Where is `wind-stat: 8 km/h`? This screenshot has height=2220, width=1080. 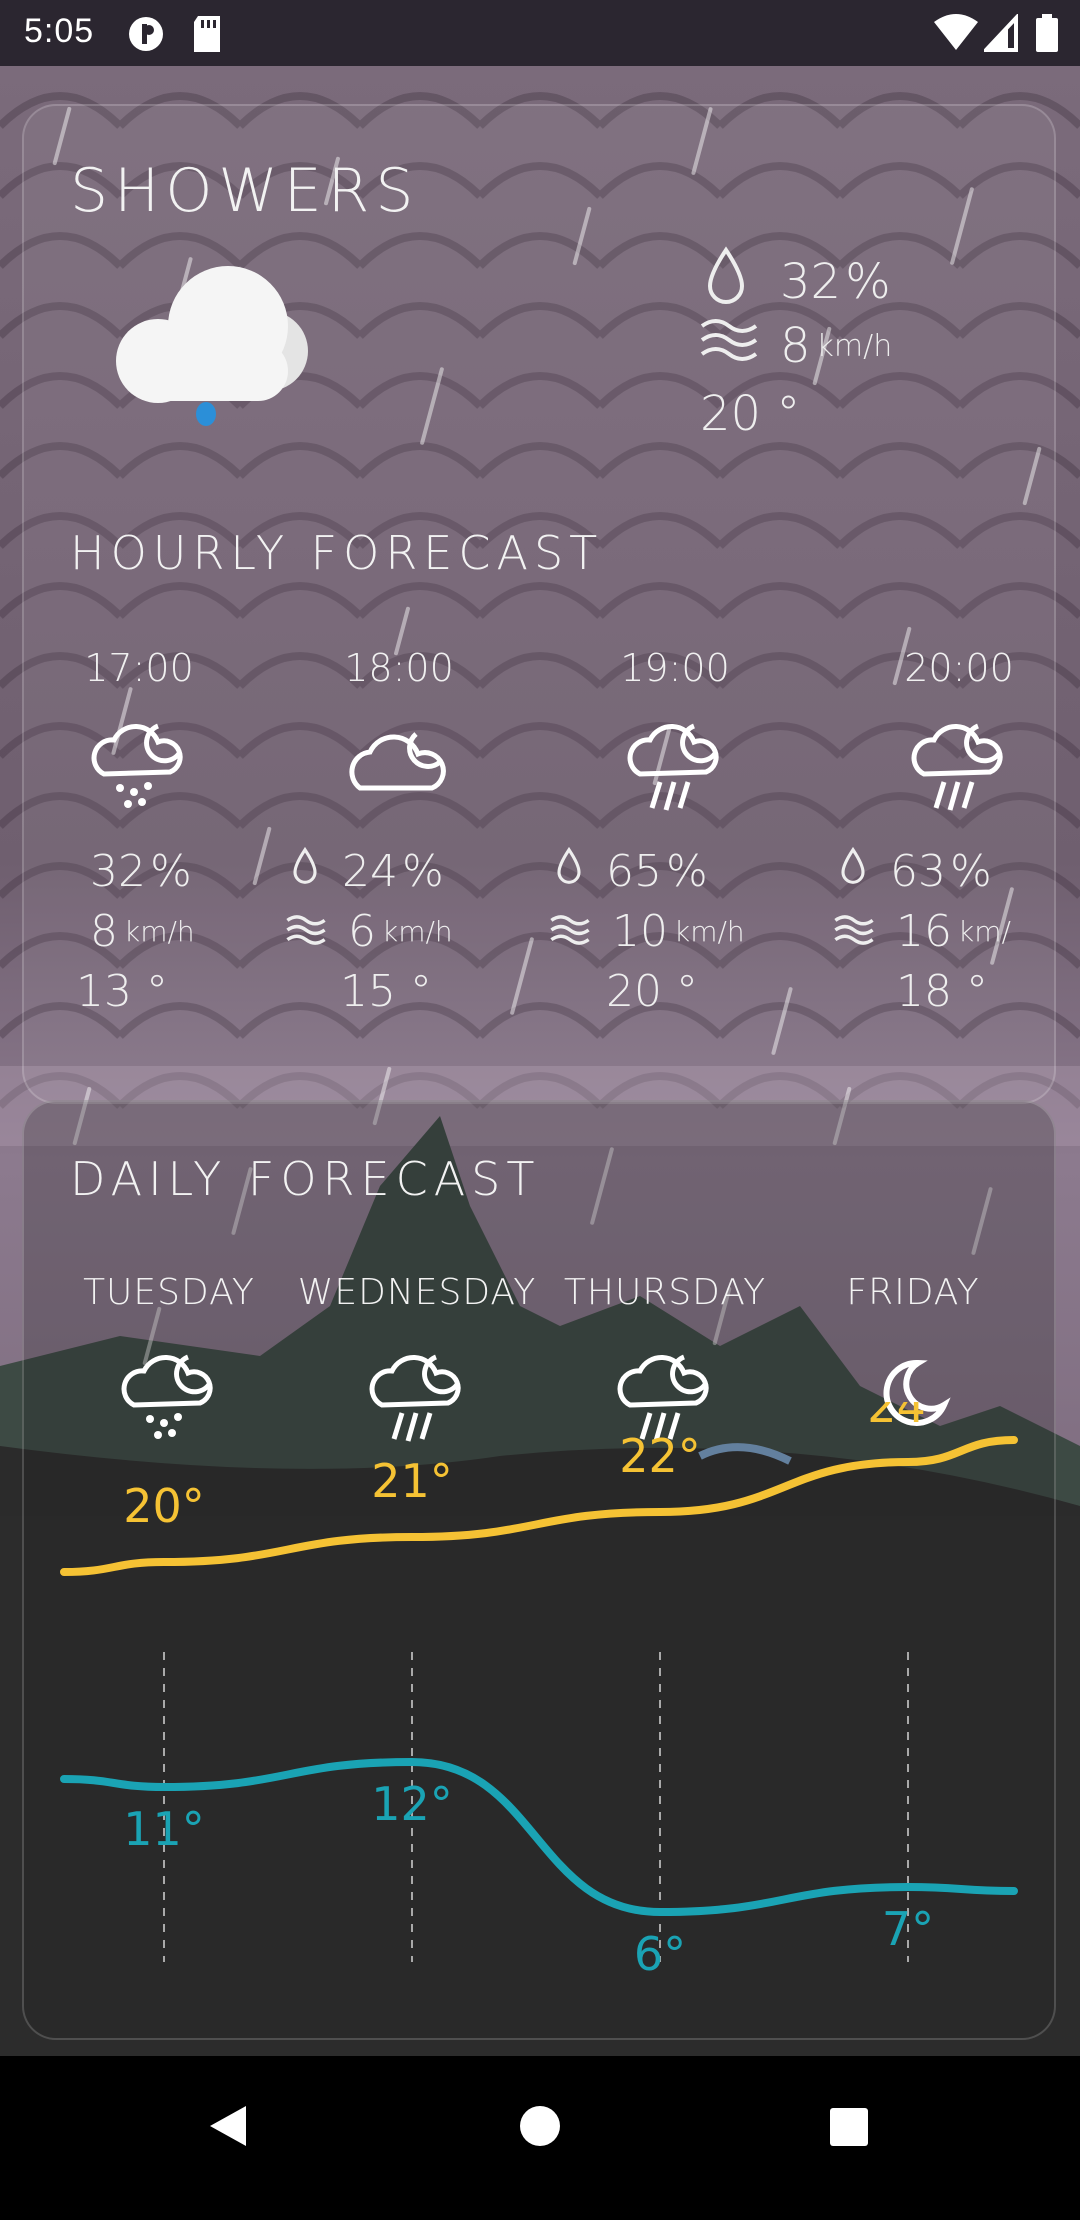 wind-stat: 8 km/h is located at coordinates (796, 346).